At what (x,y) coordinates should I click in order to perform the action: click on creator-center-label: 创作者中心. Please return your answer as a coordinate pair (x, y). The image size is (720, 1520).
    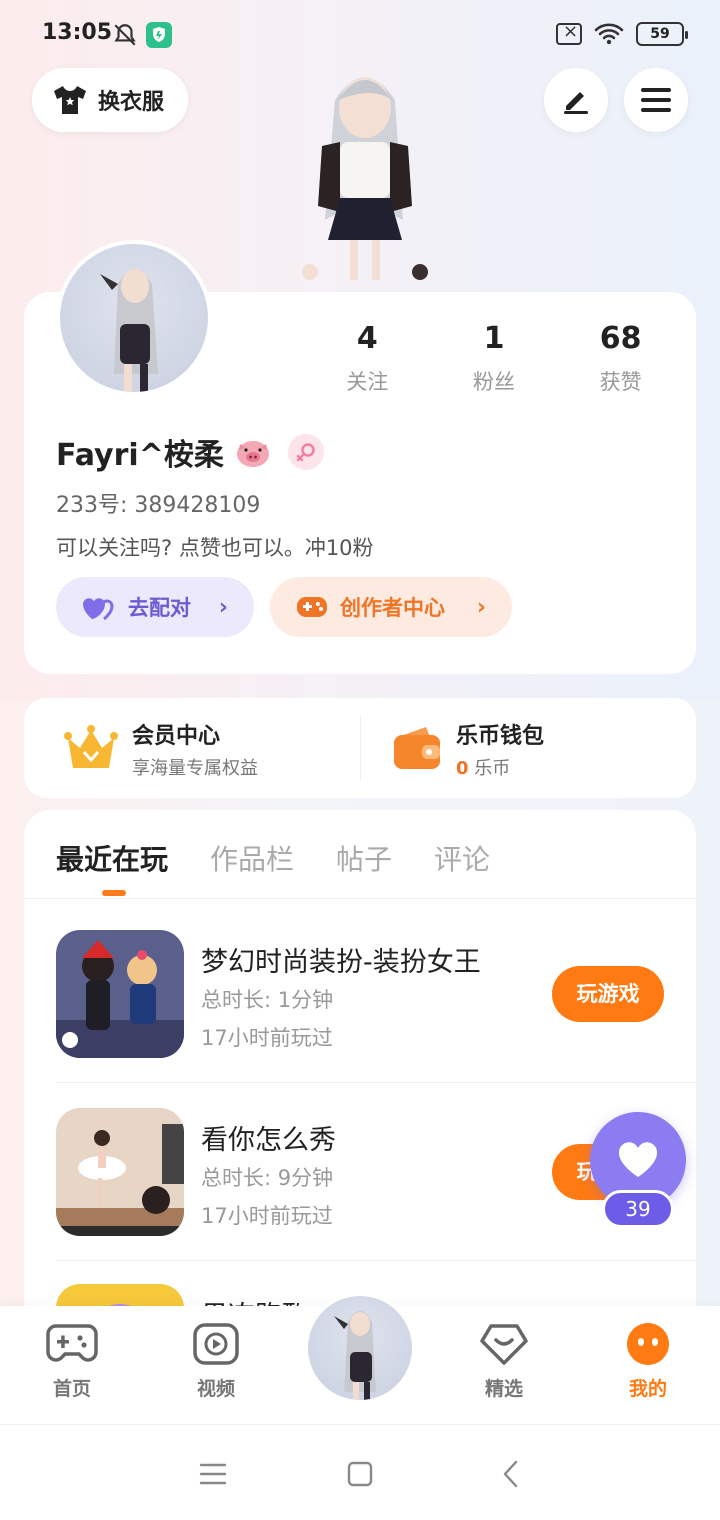
    Looking at the image, I should click on (392, 608).